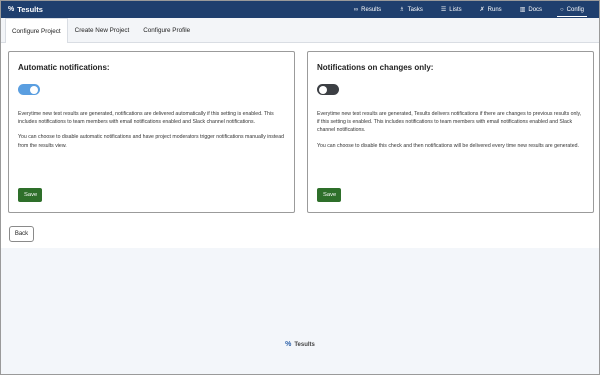 This screenshot has width=600, height=375. Describe the element at coordinates (29, 89) in the screenshot. I see `automatic-notifications-toggle` at that location.